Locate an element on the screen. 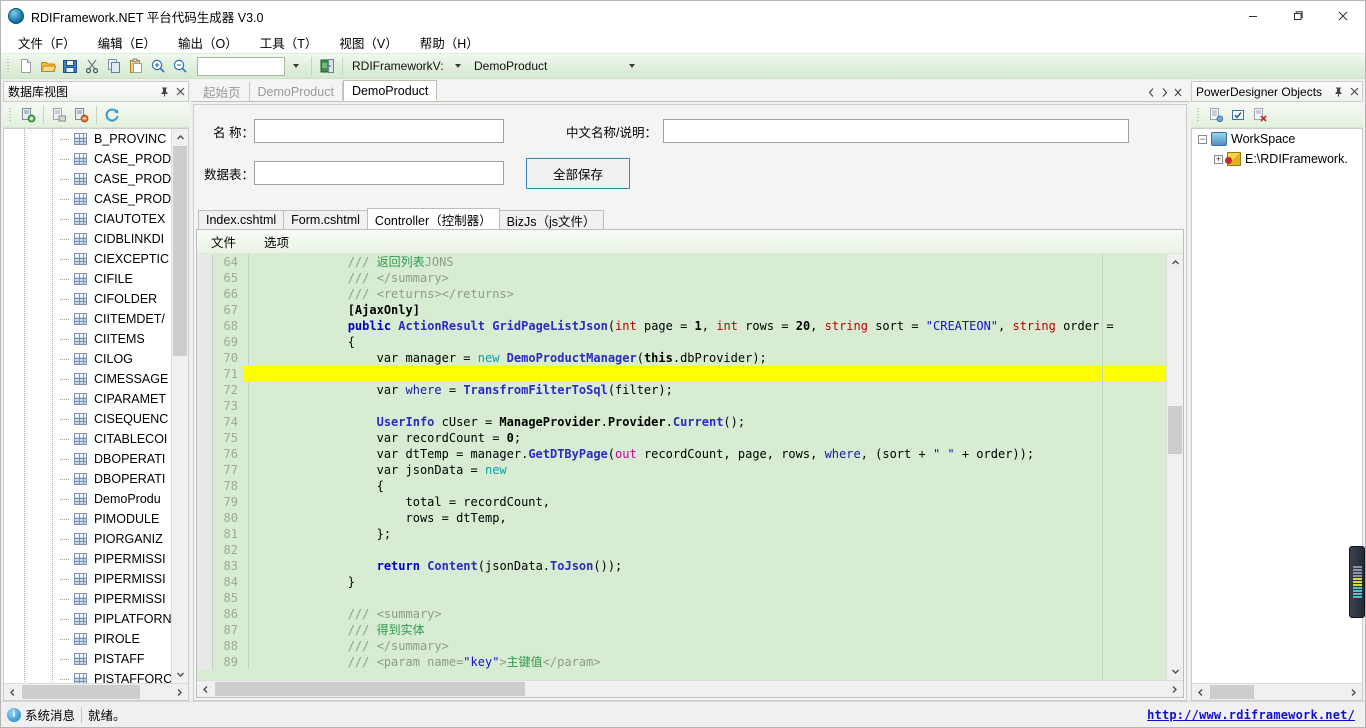 The image size is (1366, 728). tree-node-model: + E:\RDIFramework. is located at coordinates (1277, 159).